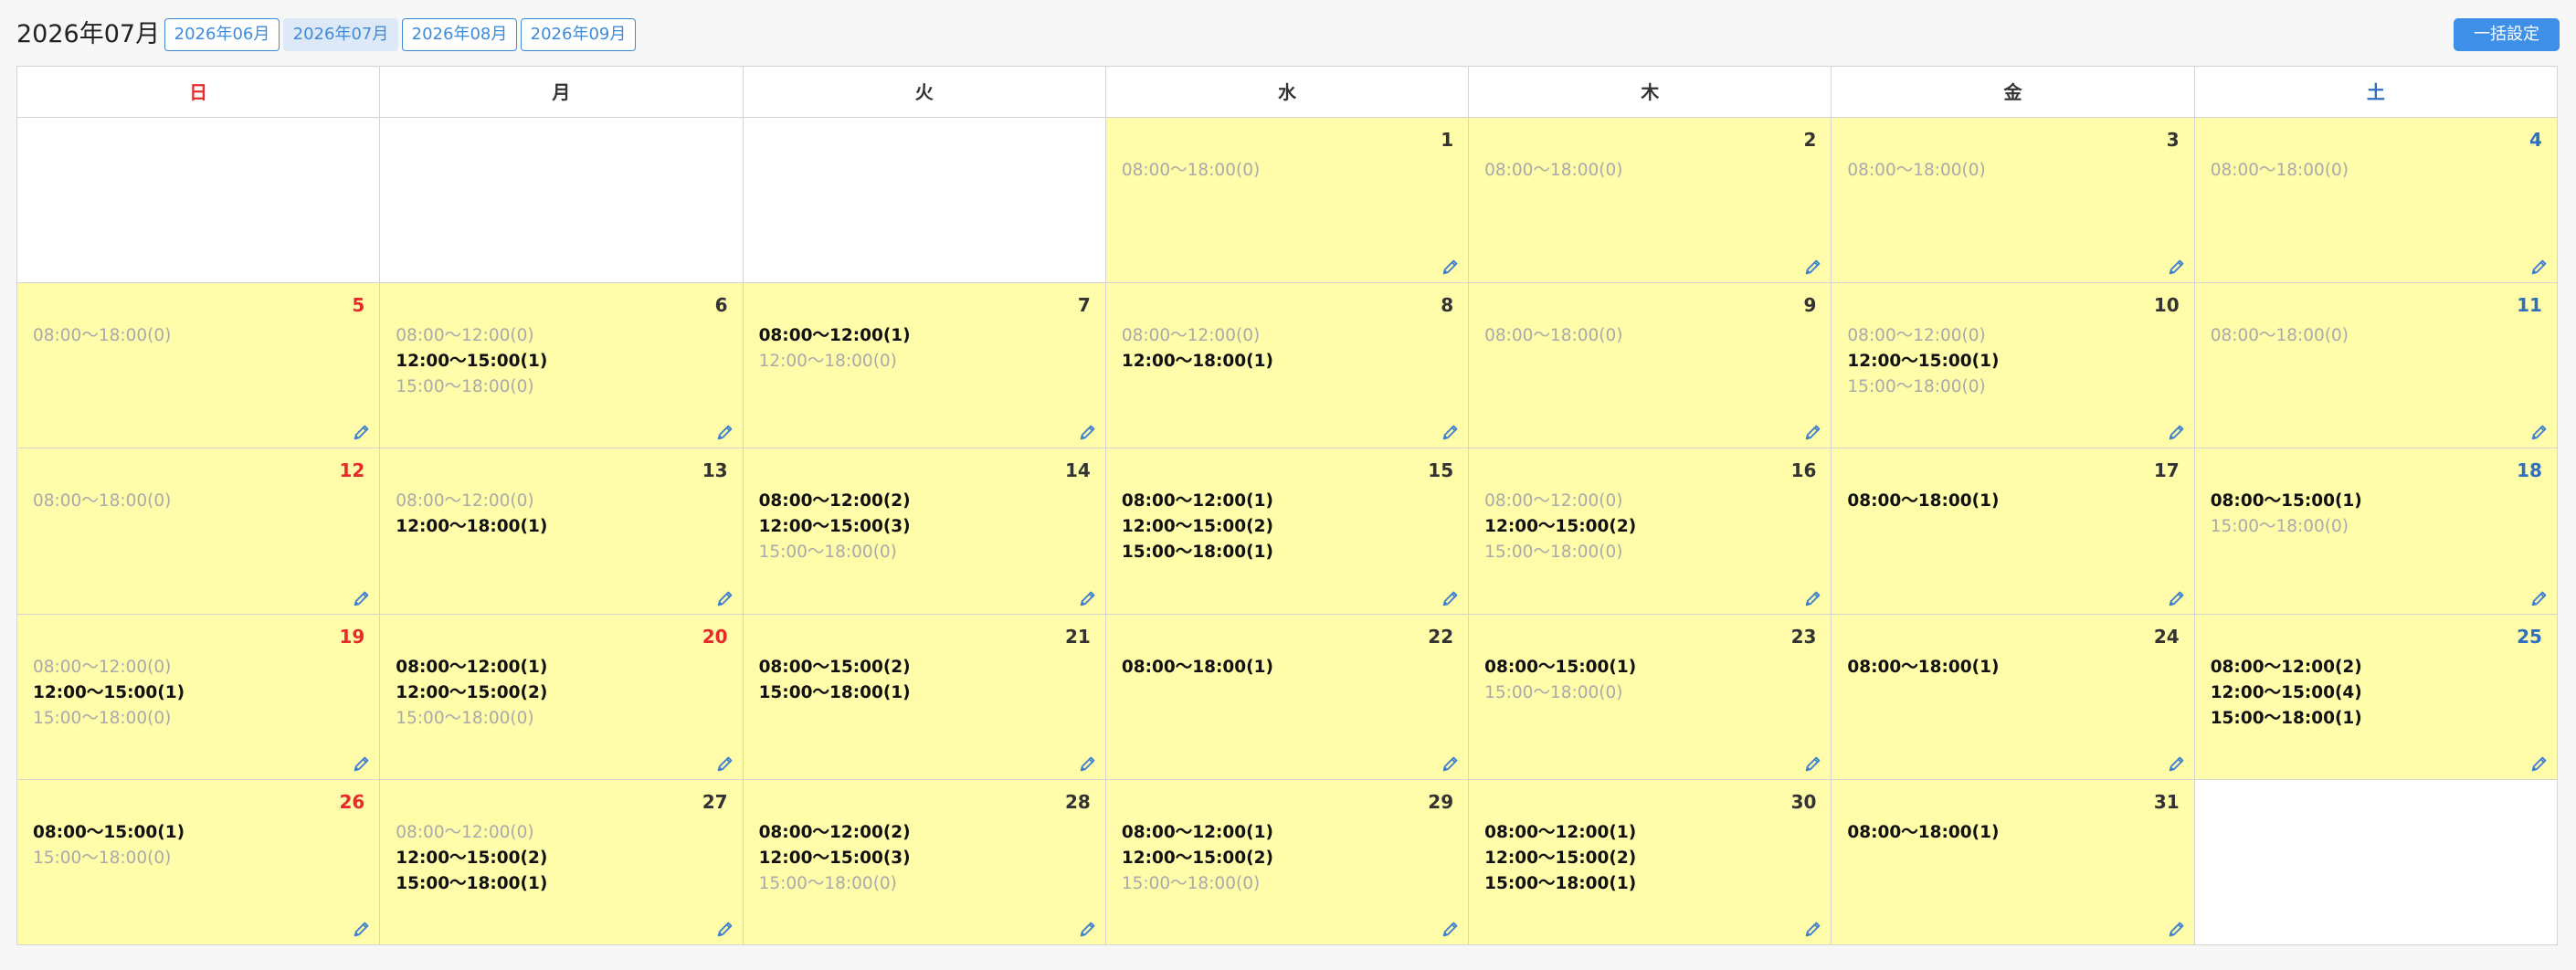 Image resolution: width=2576 pixels, height=970 pixels. What do you see at coordinates (2013, 862) in the screenshot?
I see `day-cell-31: 31 08:00〜18:00(1)` at bounding box center [2013, 862].